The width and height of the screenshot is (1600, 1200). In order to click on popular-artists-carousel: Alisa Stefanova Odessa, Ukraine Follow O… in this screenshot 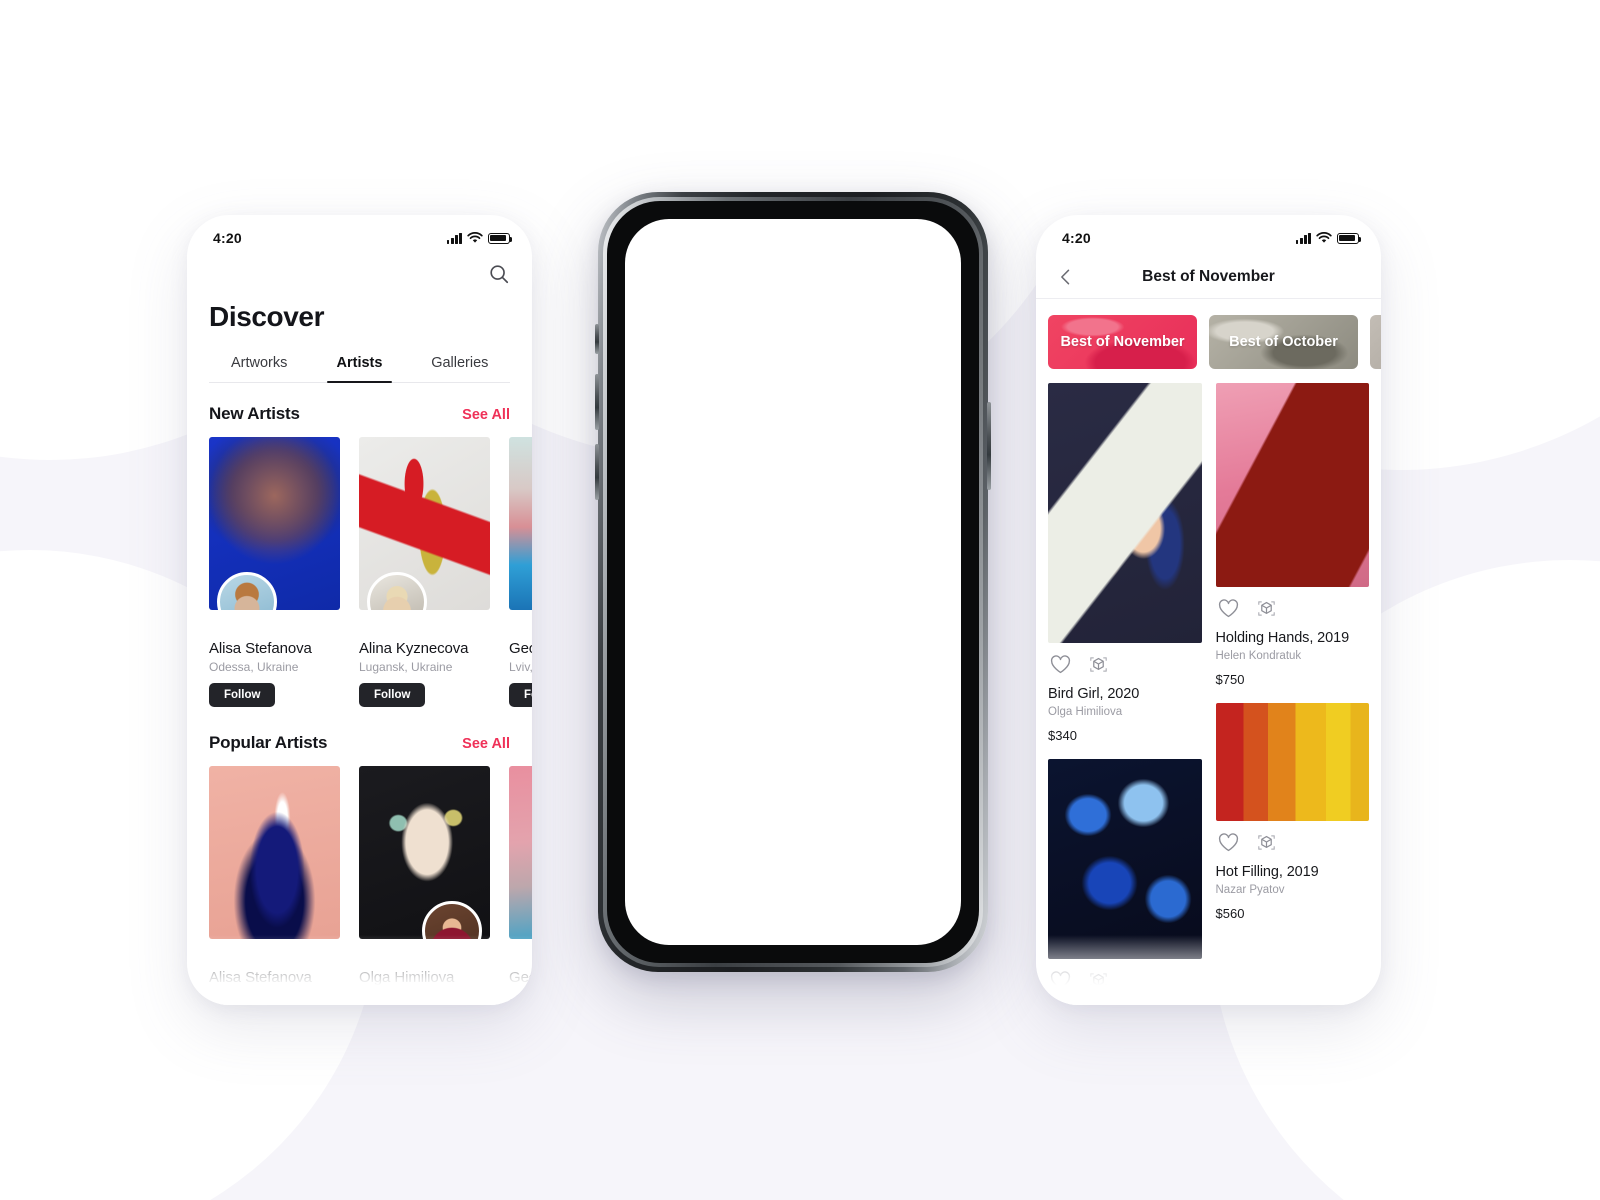, I will do `click(359, 885)`.